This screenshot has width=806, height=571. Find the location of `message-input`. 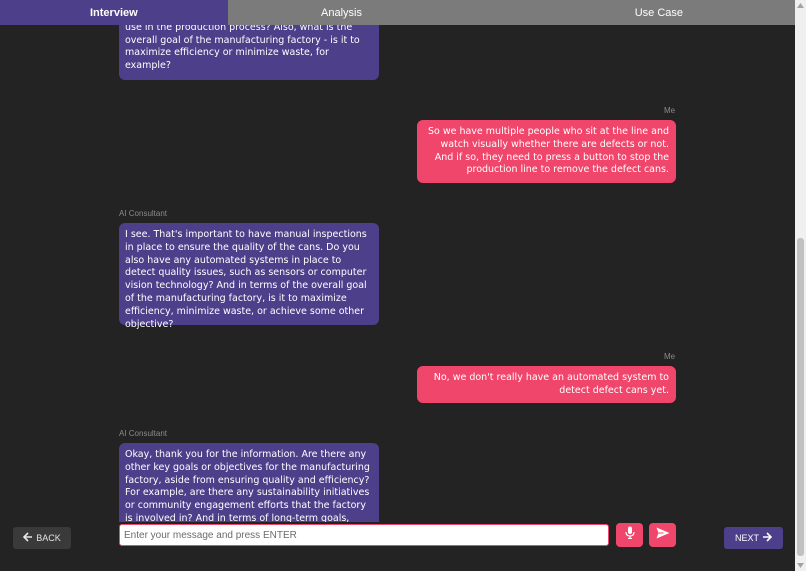

message-input is located at coordinates (364, 535).